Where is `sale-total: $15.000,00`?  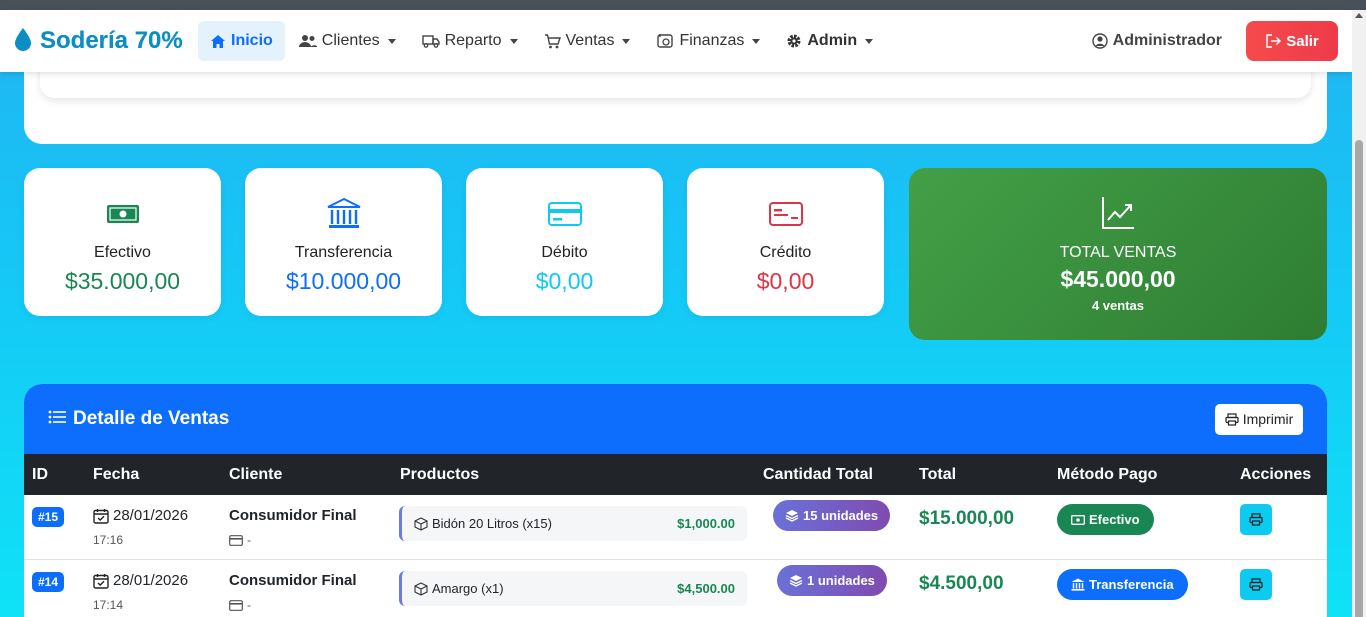 sale-total: $15.000,00 is located at coordinates (967, 518).